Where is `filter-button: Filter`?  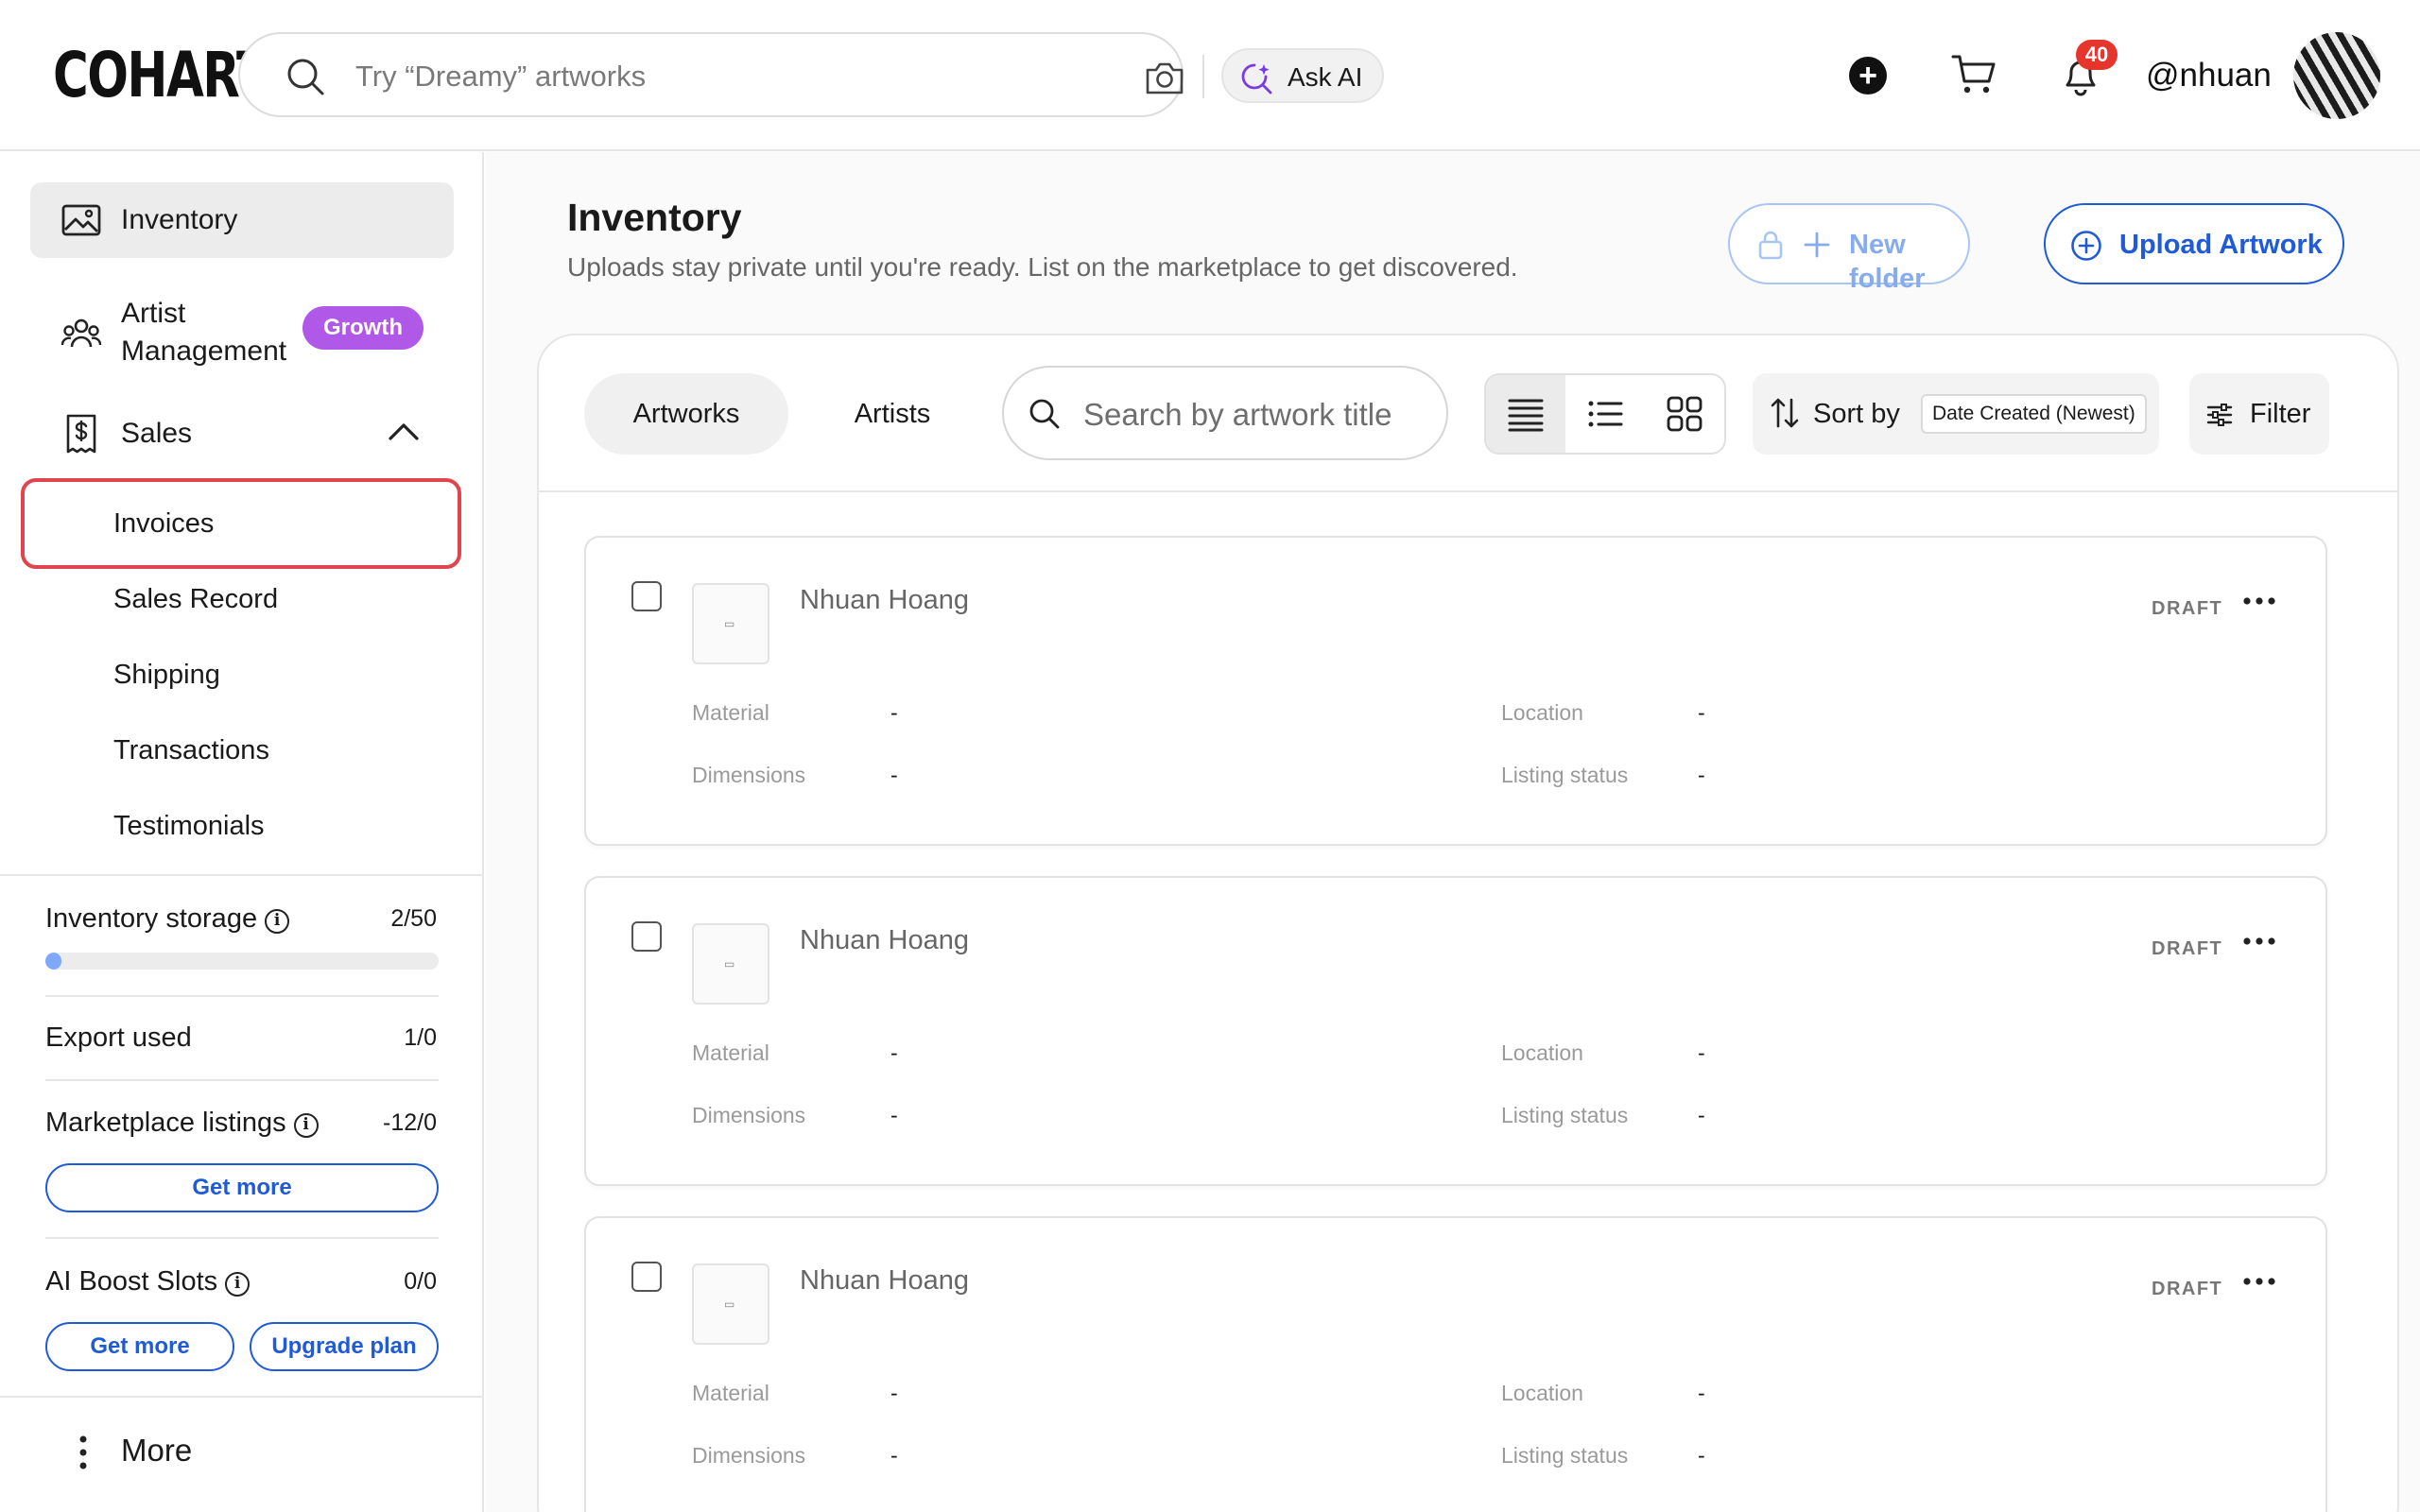
filter-button: Filter is located at coordinates (2259, 414).